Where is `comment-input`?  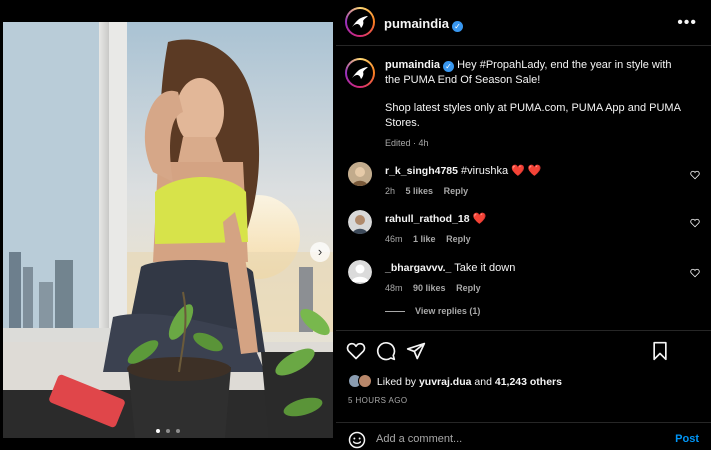
comment-input is located at coordinates (506, 439).